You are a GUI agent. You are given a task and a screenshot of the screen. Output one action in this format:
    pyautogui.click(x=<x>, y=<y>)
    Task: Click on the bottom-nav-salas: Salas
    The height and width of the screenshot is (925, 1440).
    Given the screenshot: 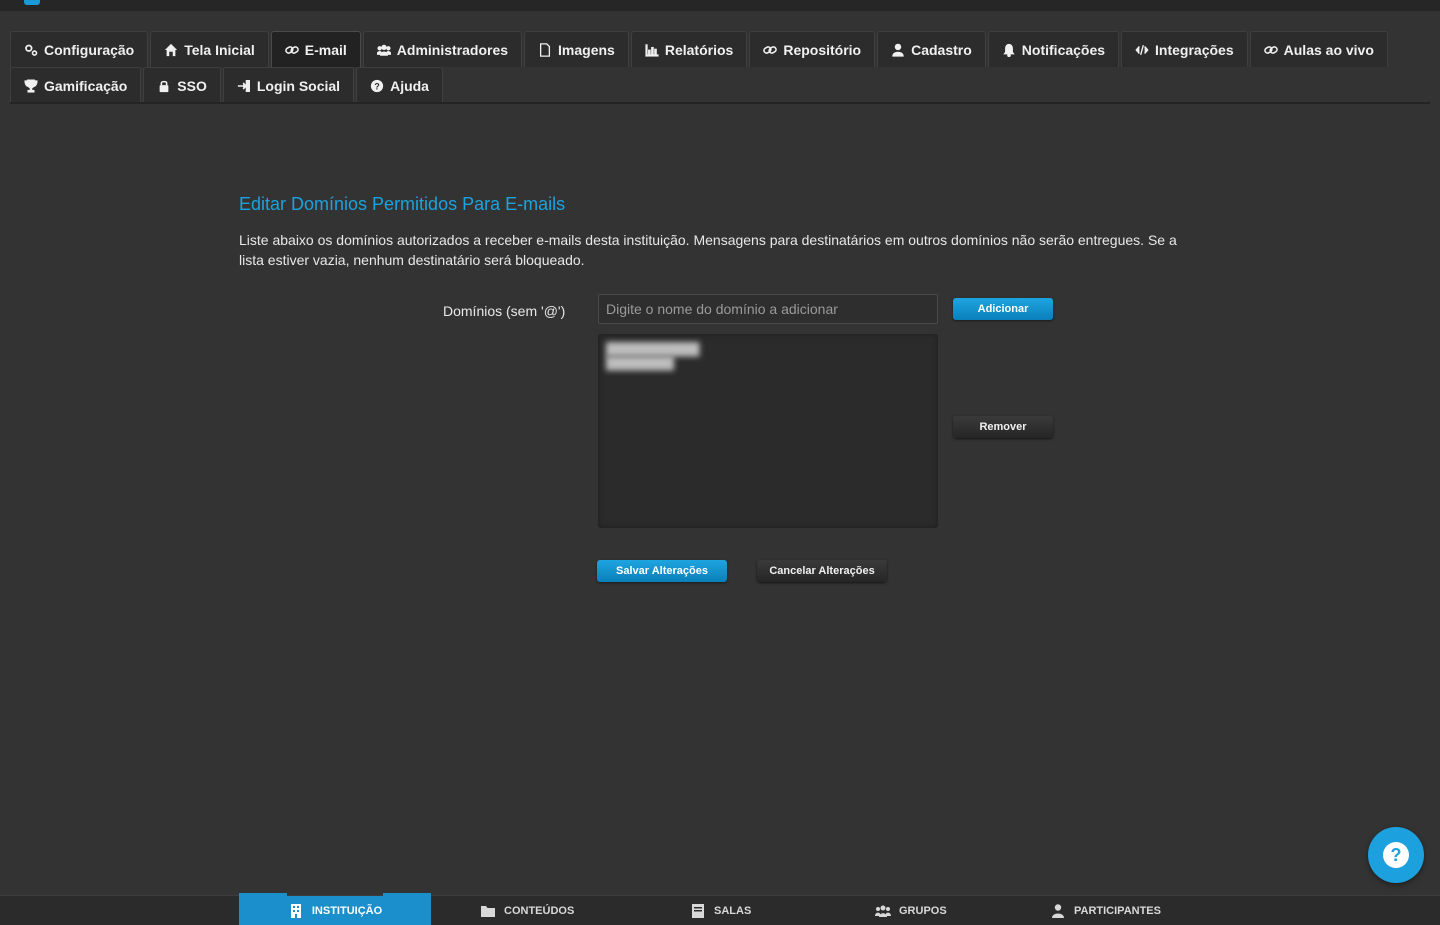 What is the action you would take?
    pyautogui.click(x=720, y=910)
    